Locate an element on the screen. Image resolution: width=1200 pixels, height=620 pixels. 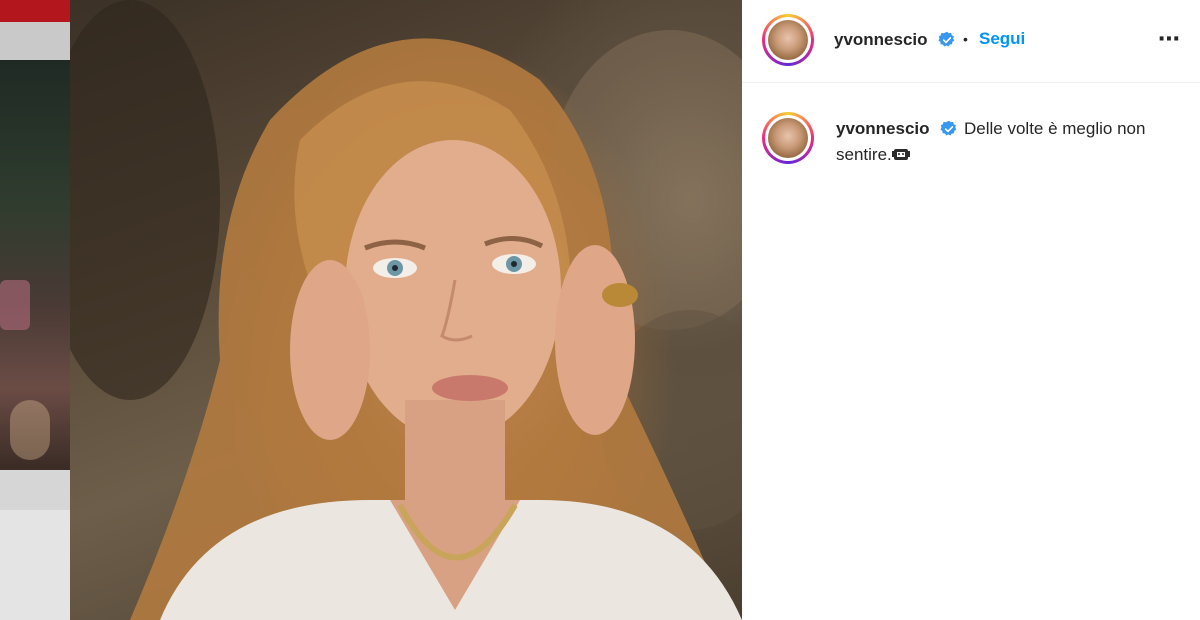
ear-covering-emoji-icon is located at coordinates (900, 154).